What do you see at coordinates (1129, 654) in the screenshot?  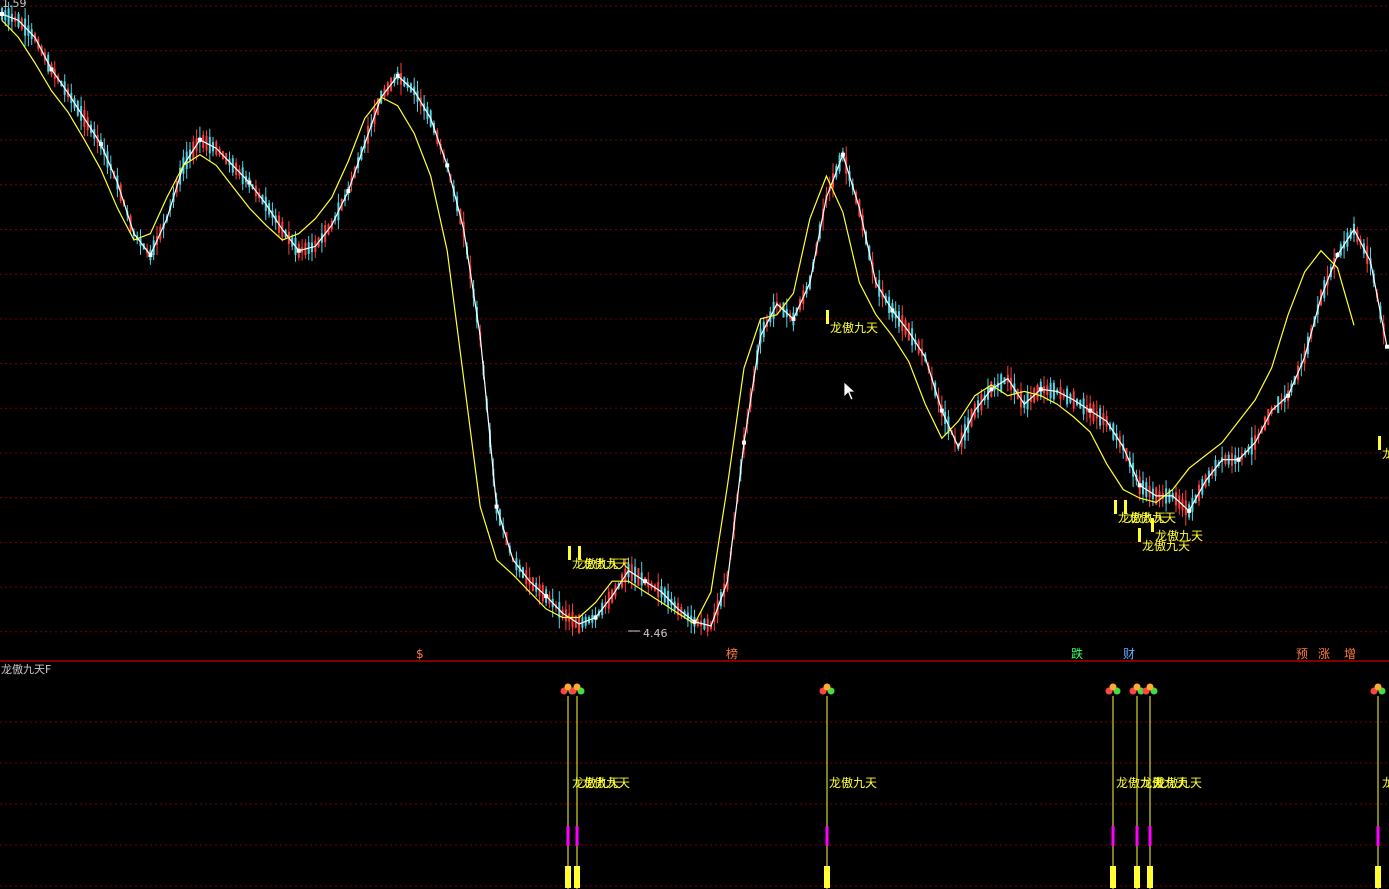 I see `event-marker: 财` at bounding box center [1129, 654].